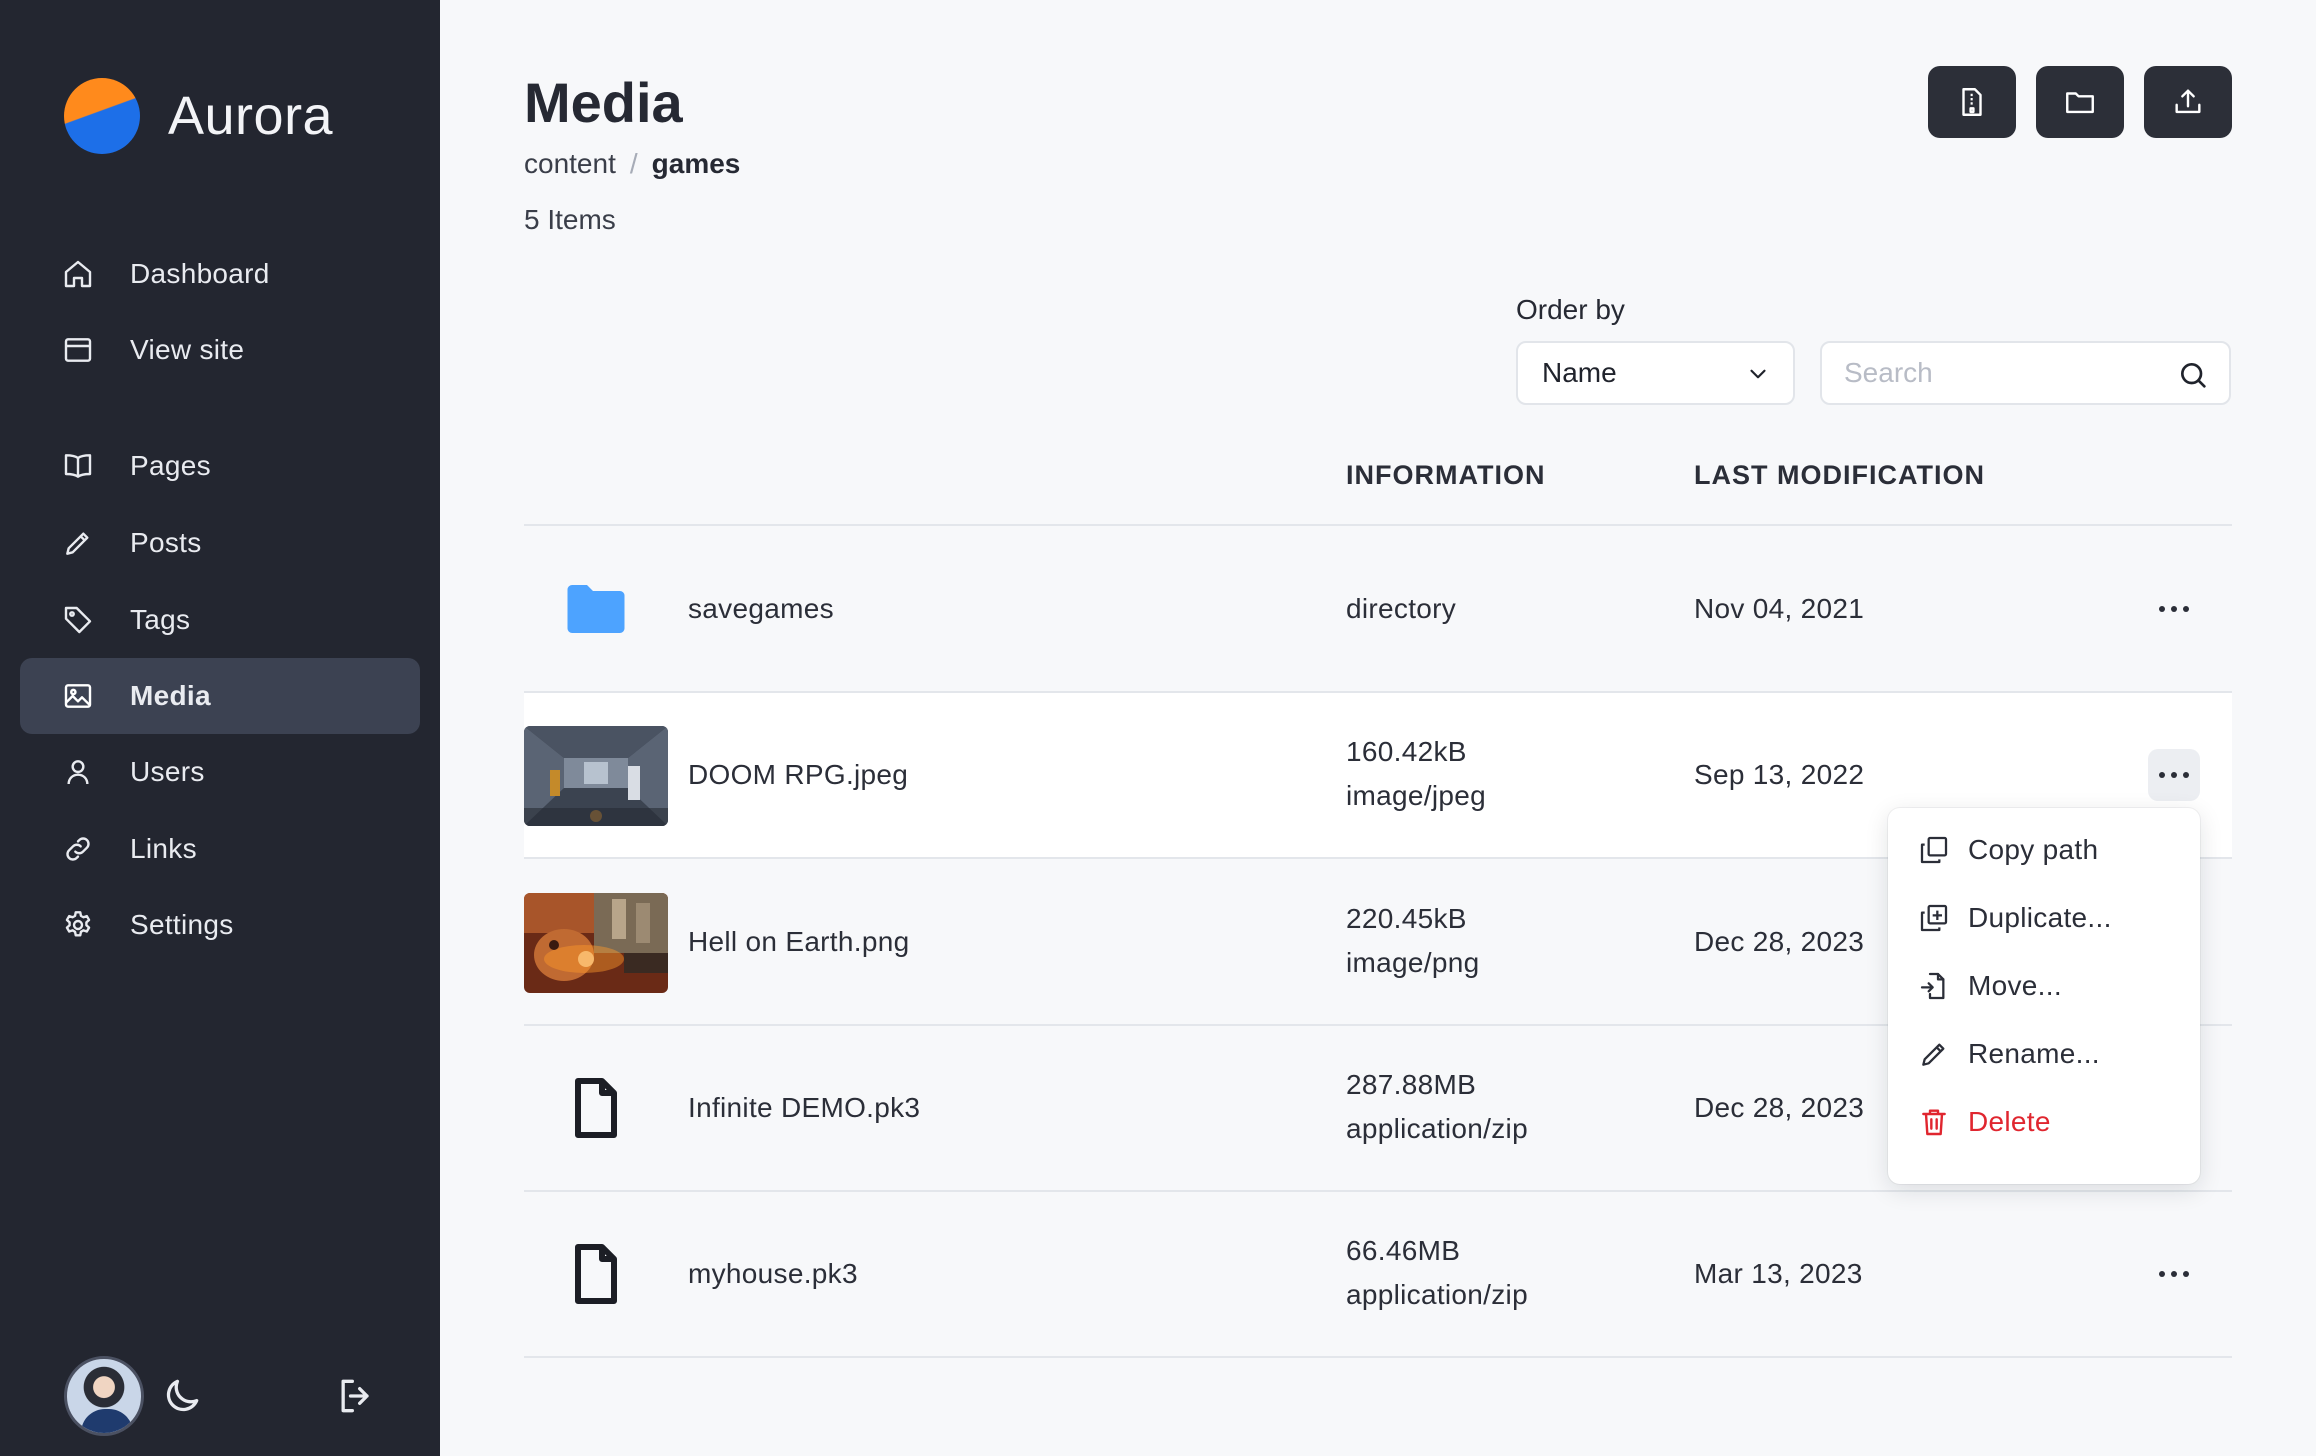  What do you see at coordinates (187, 349) in the screenshot?
I see `sidebar-item-label: View site` at bounding box center [187, 349].